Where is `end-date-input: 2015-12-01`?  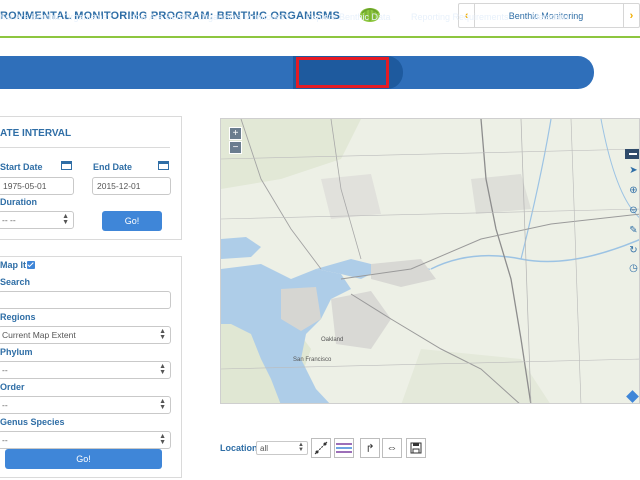 end-date-input: 2015-12-01 is located at coordinates (131, 186).